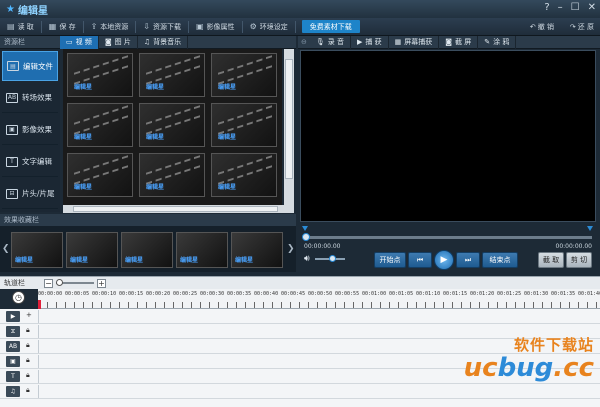  What do you see at coordinates (575, 7) in the screenshot?
I see `maximize-button: ☐` at bounding box center [575, 7].